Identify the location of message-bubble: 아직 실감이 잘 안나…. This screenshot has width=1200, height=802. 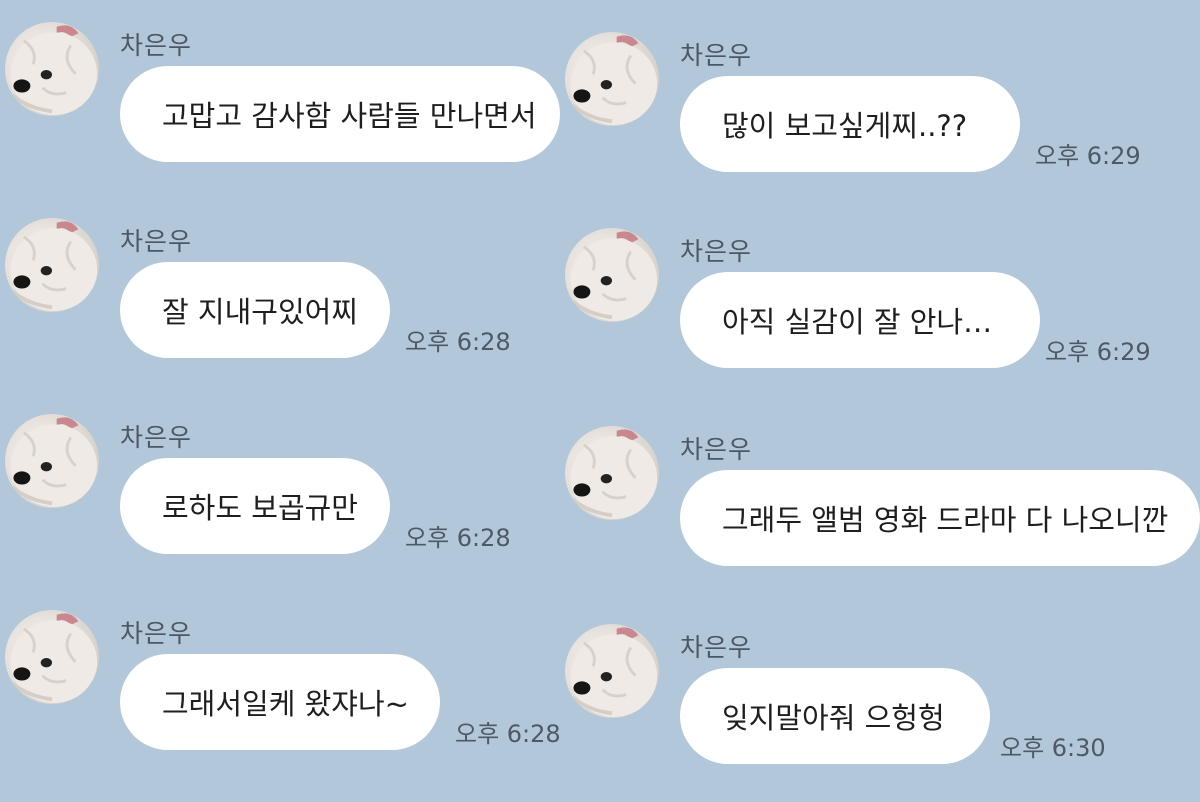
(860, 320).